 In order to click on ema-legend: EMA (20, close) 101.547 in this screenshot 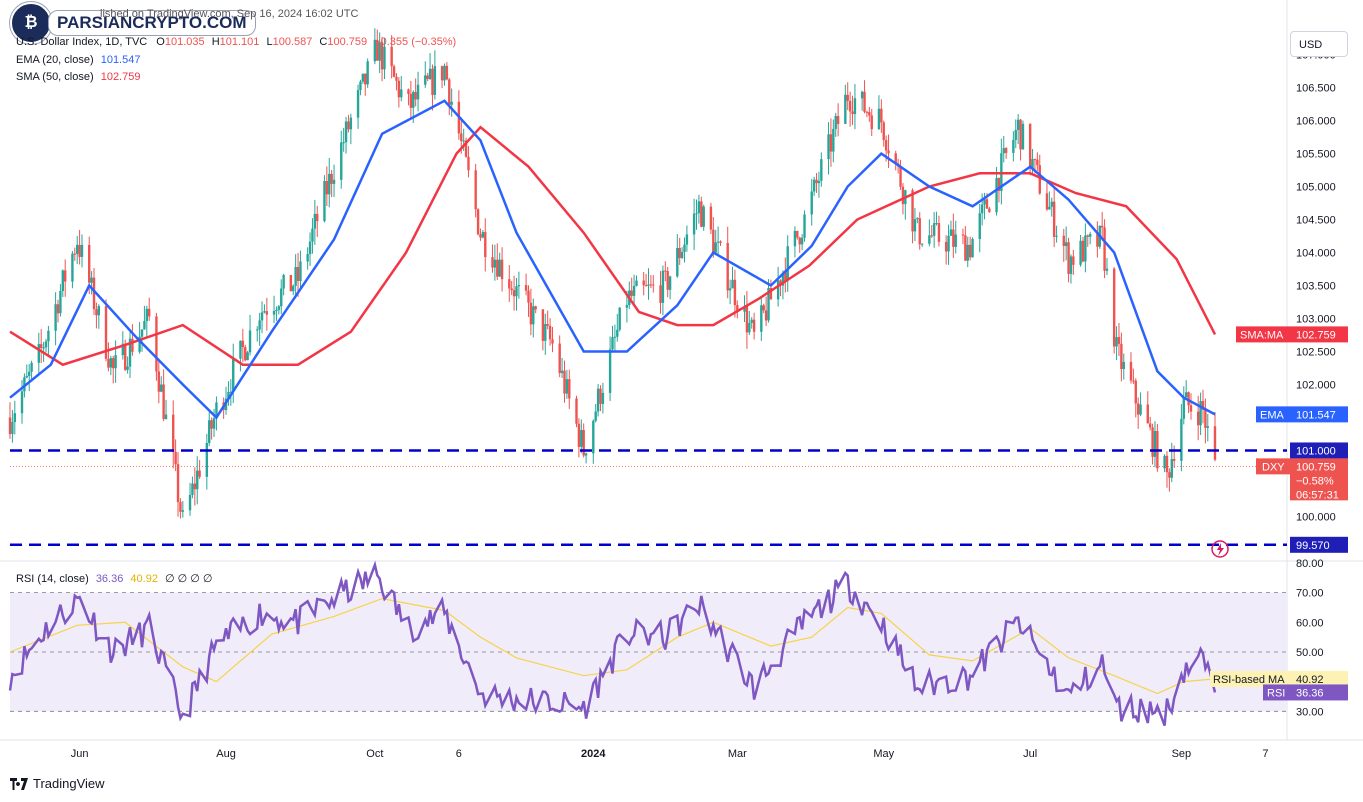, I will do `click(78, 60)`.